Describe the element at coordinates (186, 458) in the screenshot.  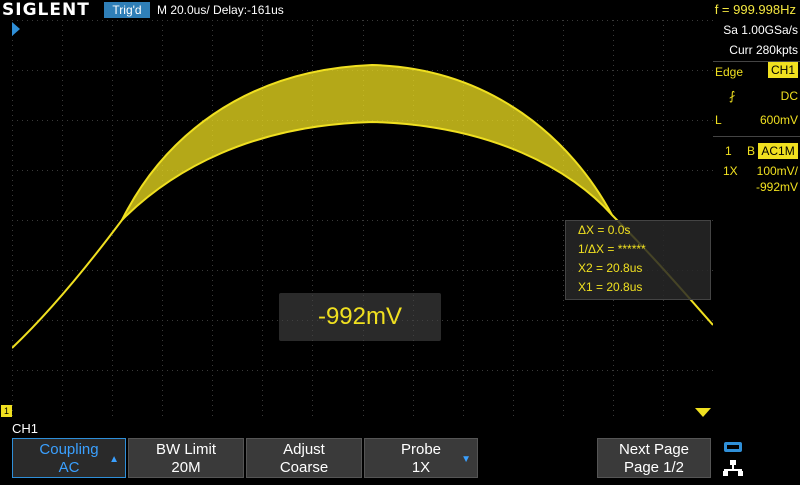
I see `bw-limit-button: BW Limit 20M` at that location.